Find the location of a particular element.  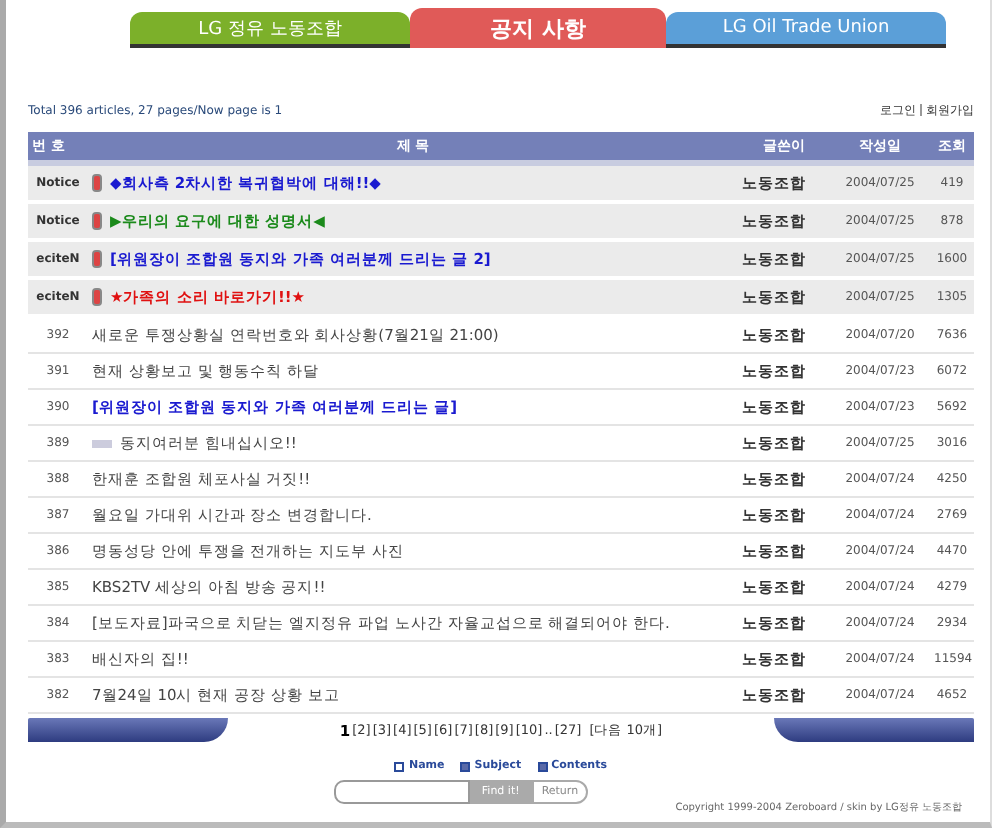

header-tab: 공지 사항 is located at coordinates (538, 28).